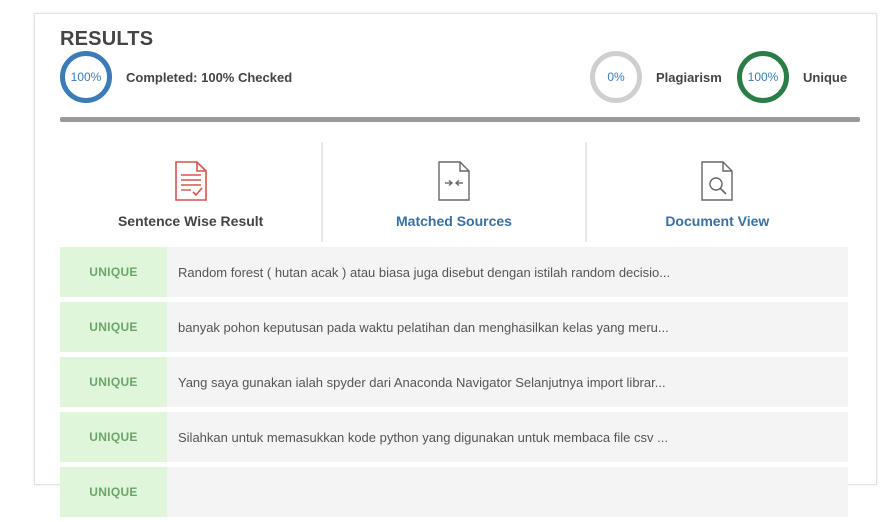  I want to click on plagiarism-percent: 0%, so click(616, 77).